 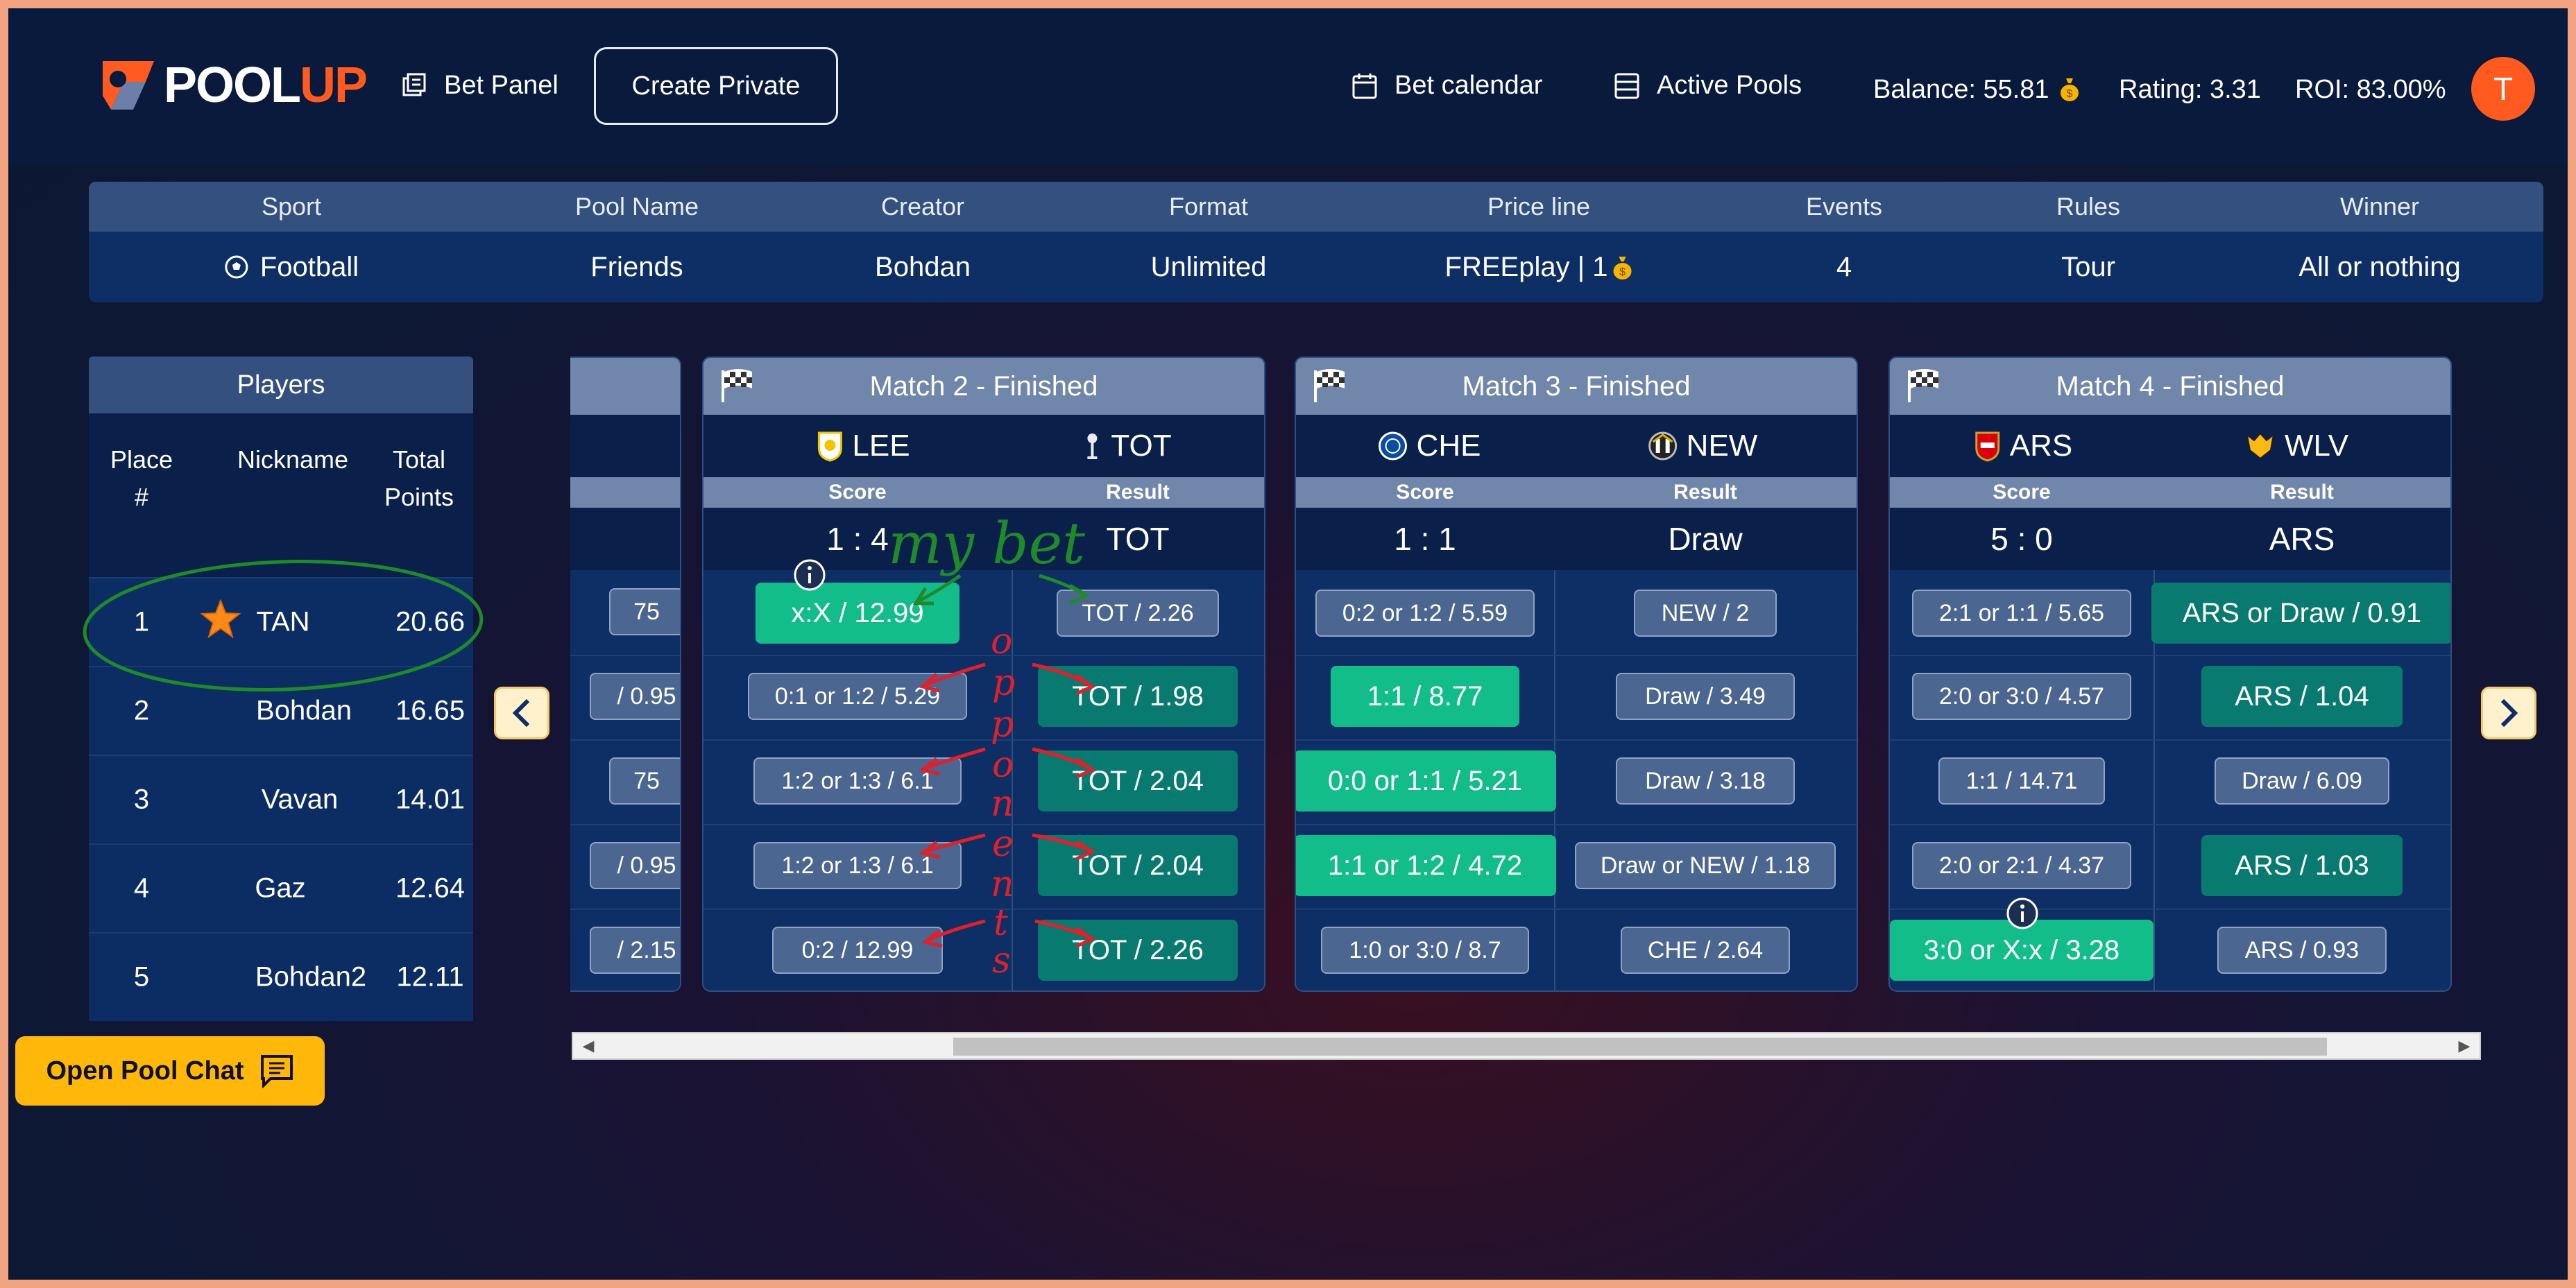 What do you see at coordinates (635, 950) in the screenshot?
I see `bet-chip: / 2.15` at bounding box center [635, 950].